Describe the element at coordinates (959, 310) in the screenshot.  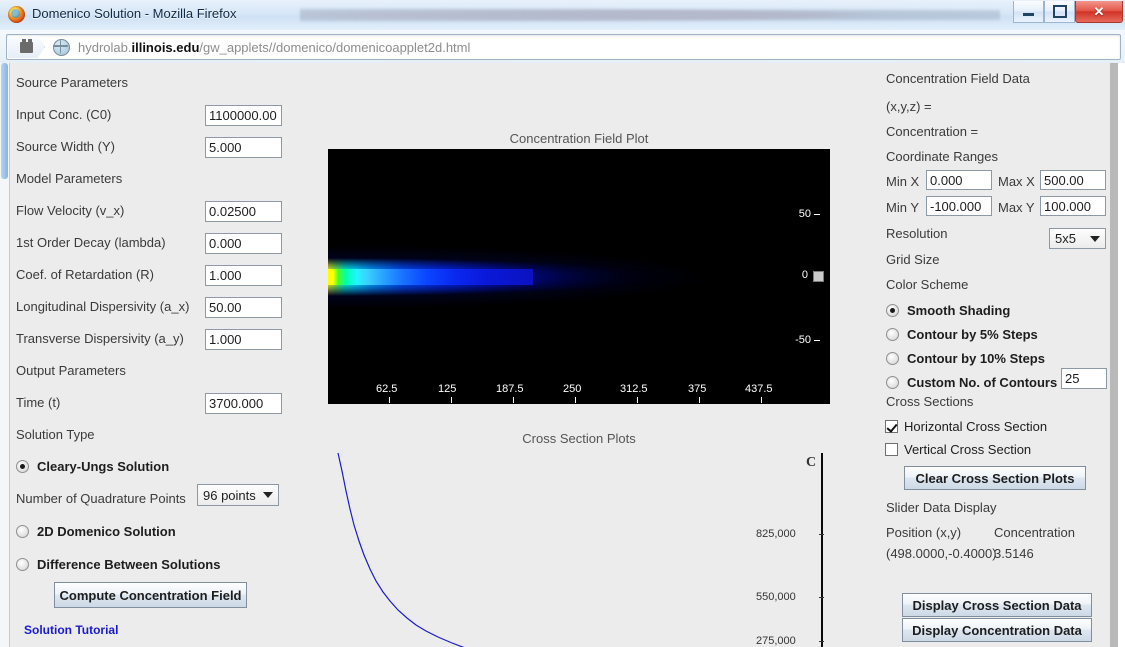
I see `radio-smooth-shading-label: Smooth Shading` at that location.